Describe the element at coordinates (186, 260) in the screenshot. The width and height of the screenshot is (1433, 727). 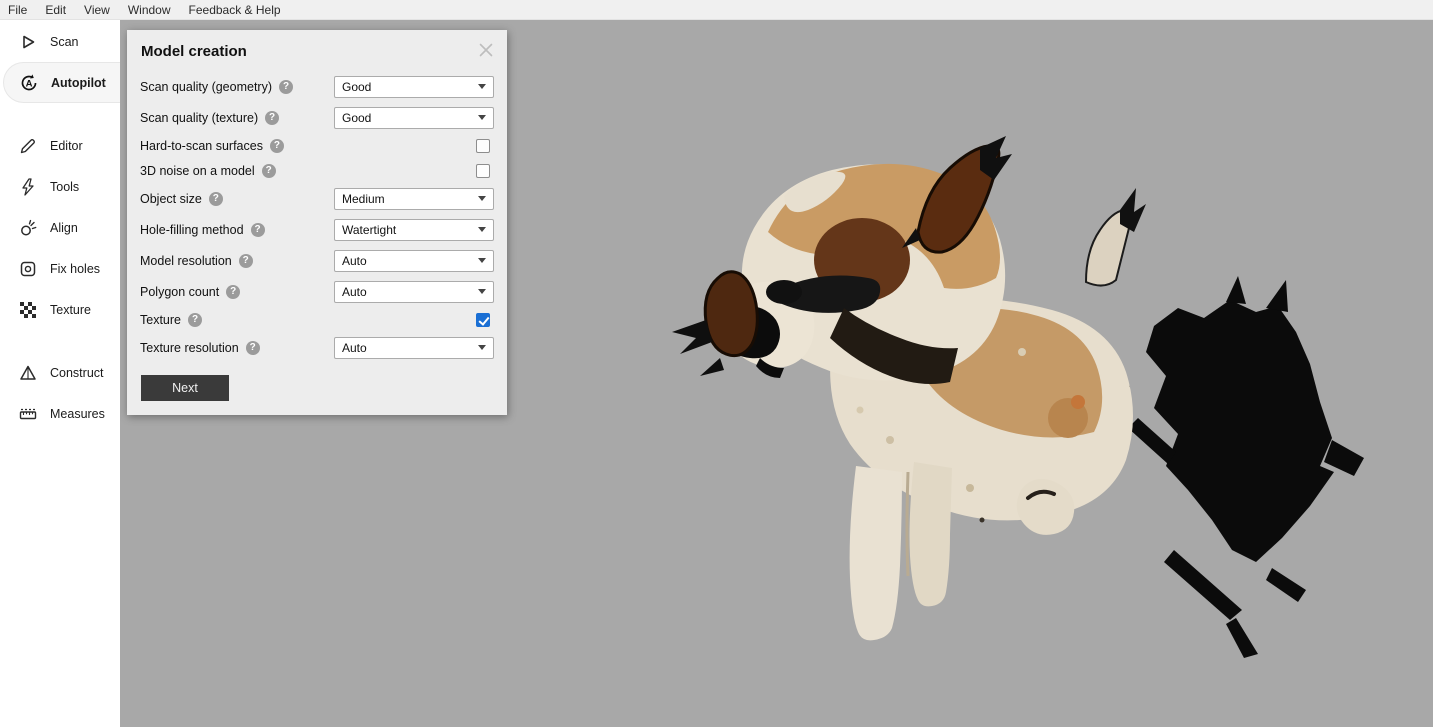
I see `field-label: Model resolution` at that location.